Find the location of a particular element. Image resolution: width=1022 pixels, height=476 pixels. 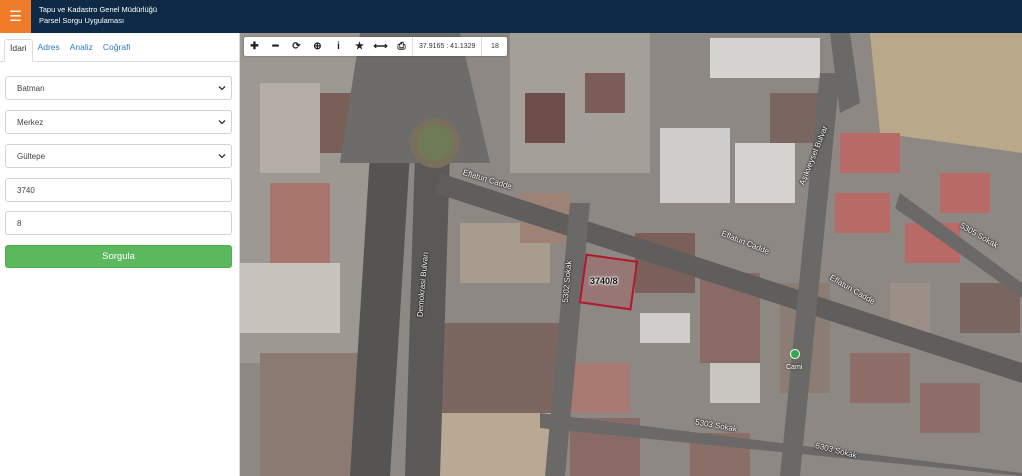

plus-icon: ✚ is located at coordinates (254, 46).